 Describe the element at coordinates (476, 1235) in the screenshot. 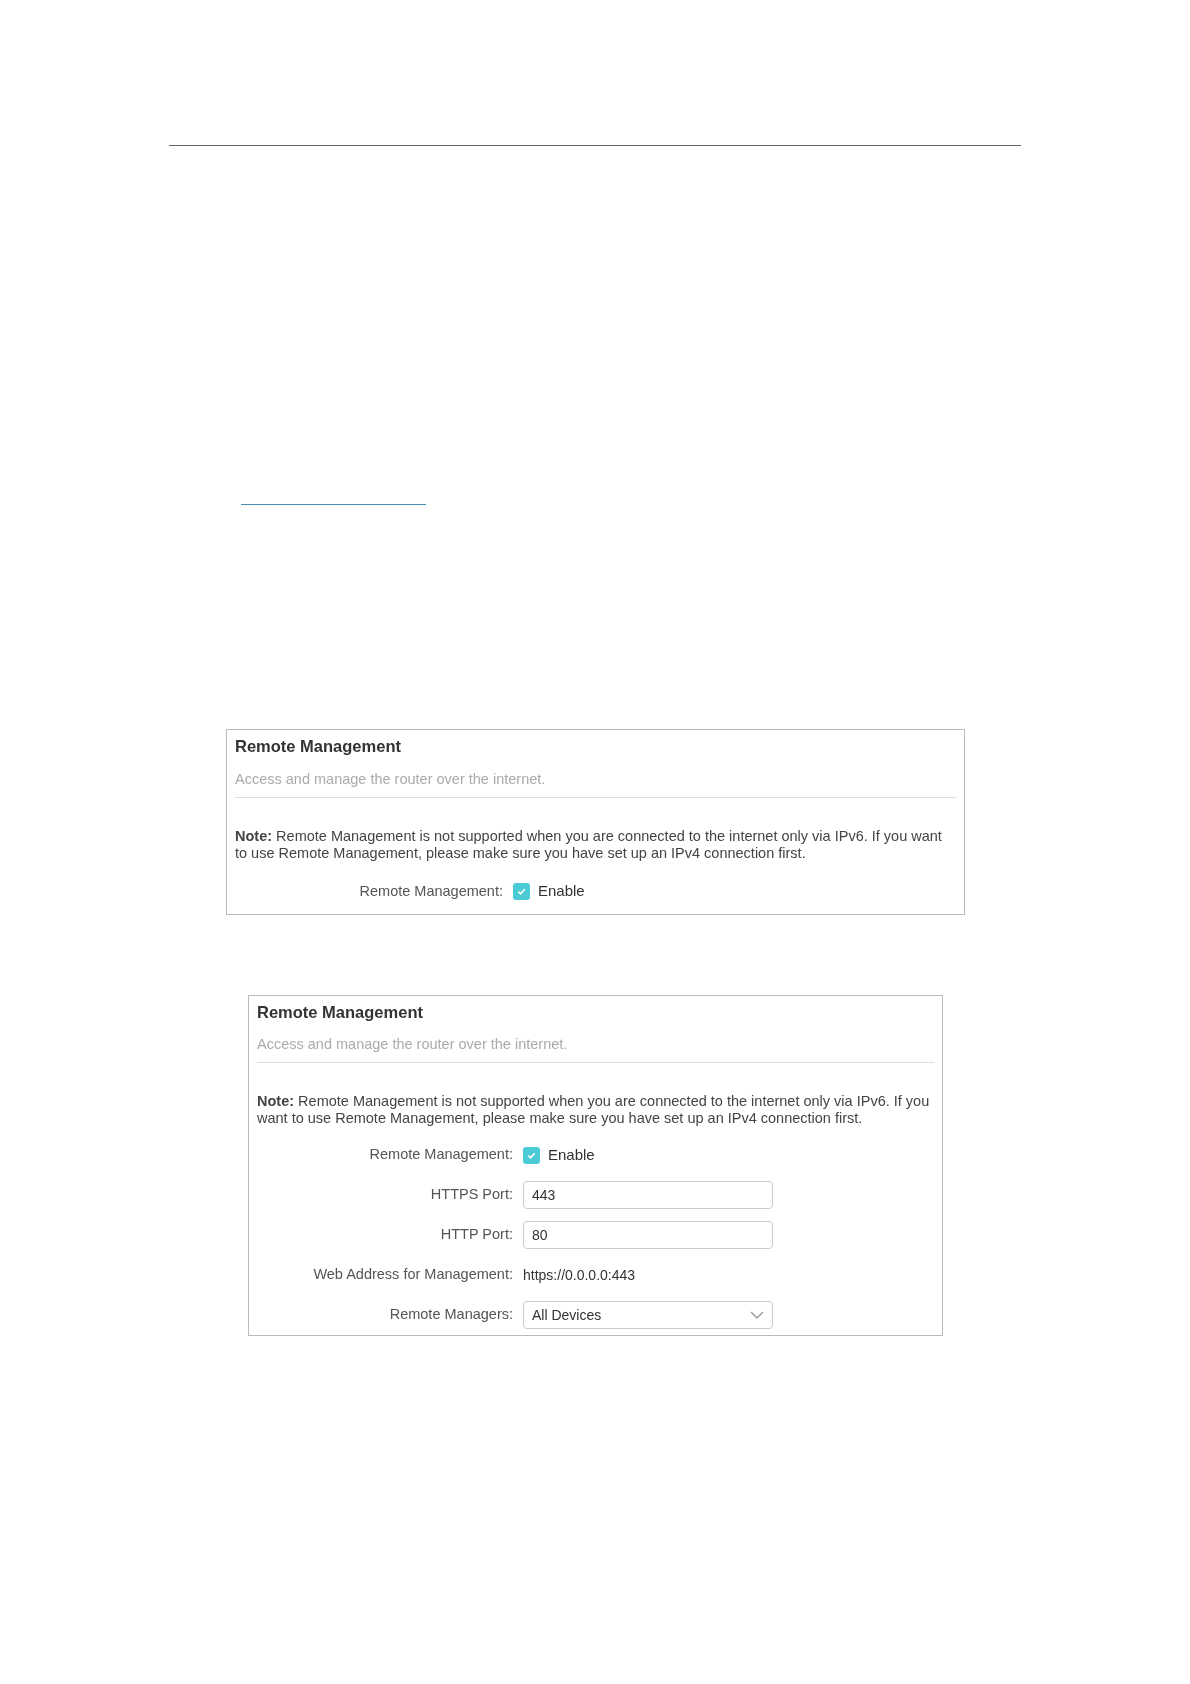

I see `field-label: HTTP Port:` at that location.